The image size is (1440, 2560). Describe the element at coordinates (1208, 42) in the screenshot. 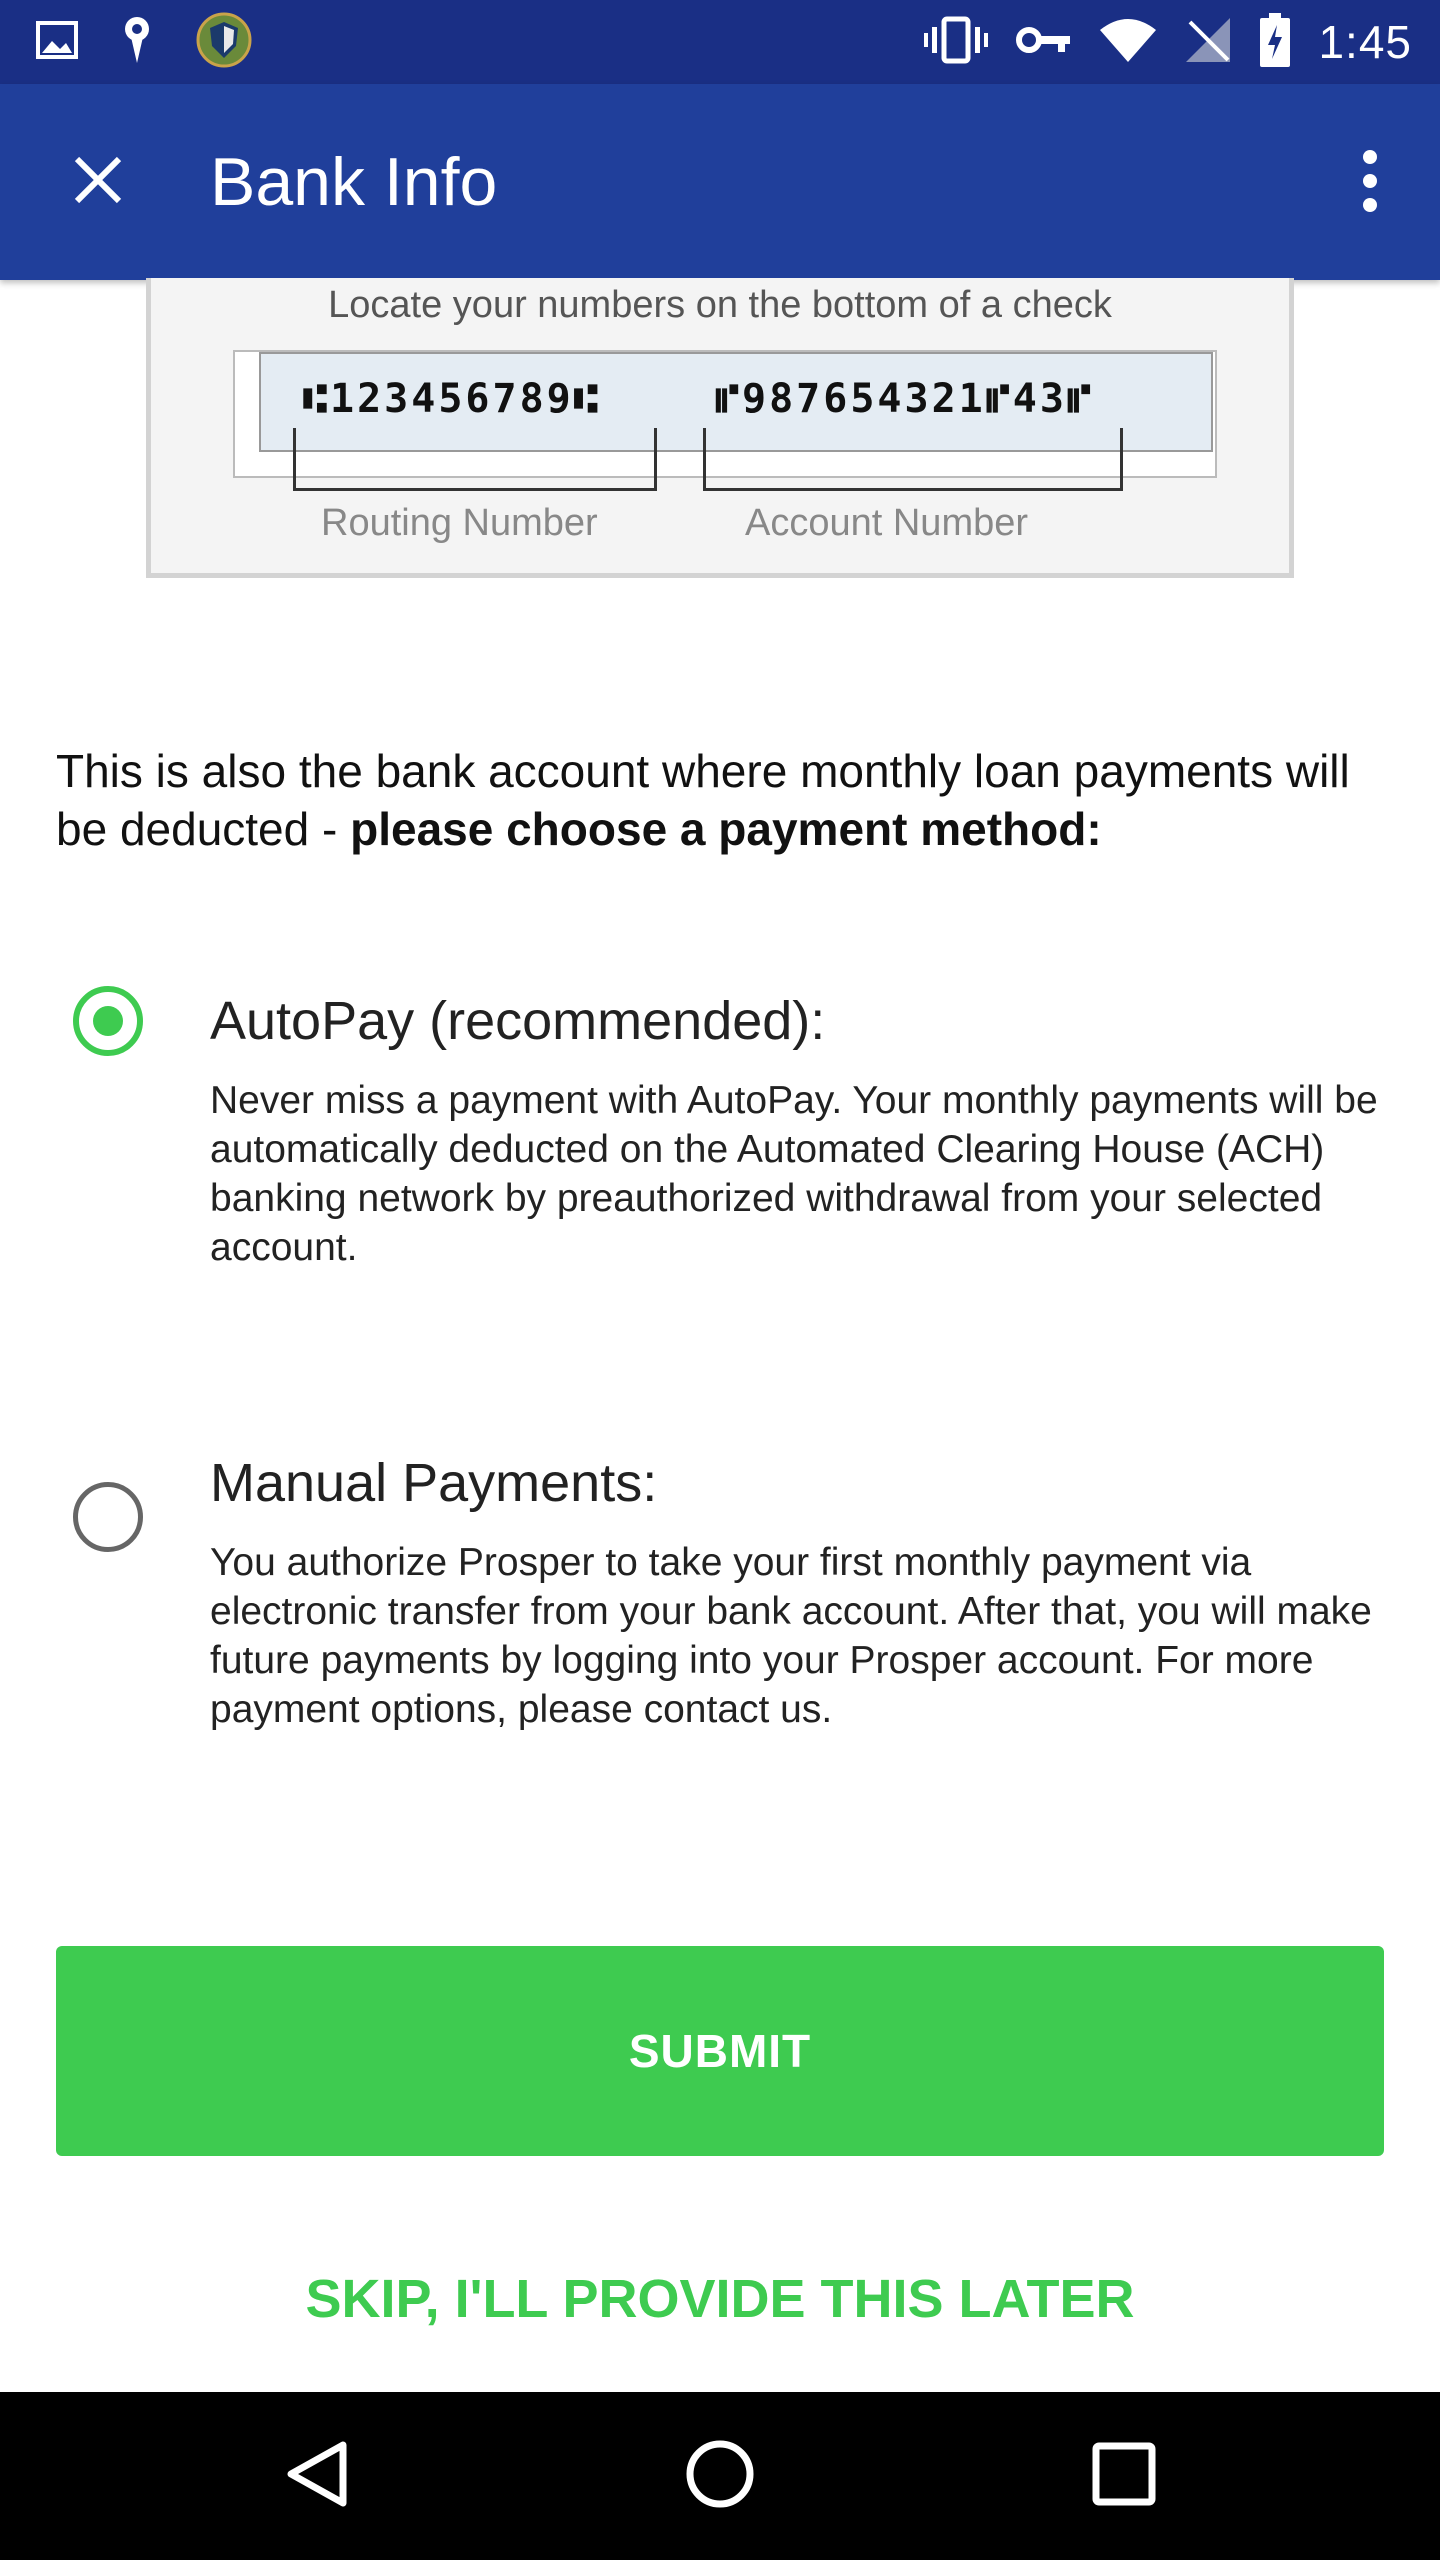

I see `no-signal-icon` at that location.